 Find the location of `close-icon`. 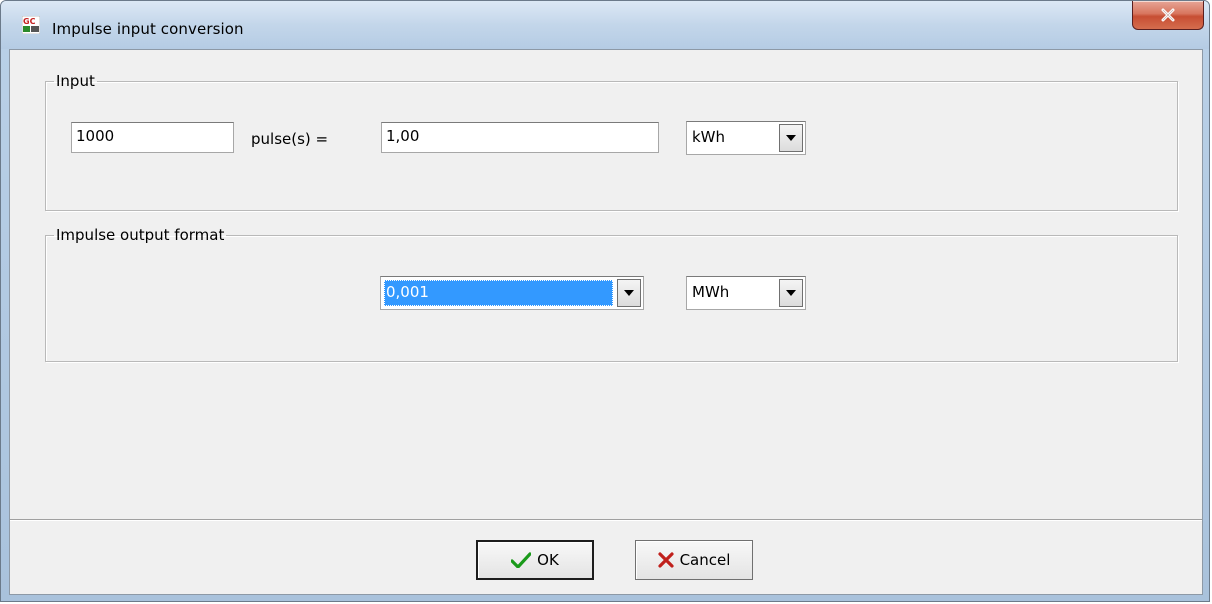

close-icon is located at coordinates (1168, 15).